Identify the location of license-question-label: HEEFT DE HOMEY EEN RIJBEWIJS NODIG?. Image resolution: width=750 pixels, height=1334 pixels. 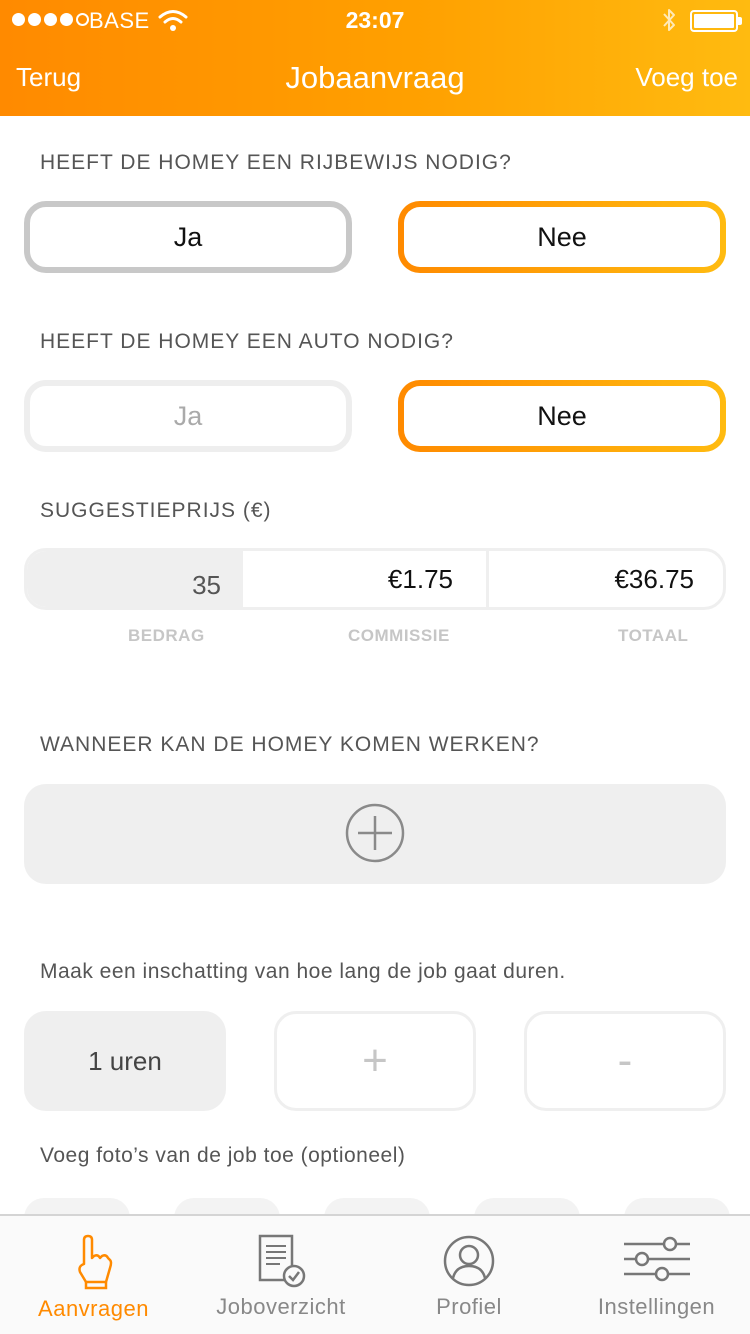
(276, 162).